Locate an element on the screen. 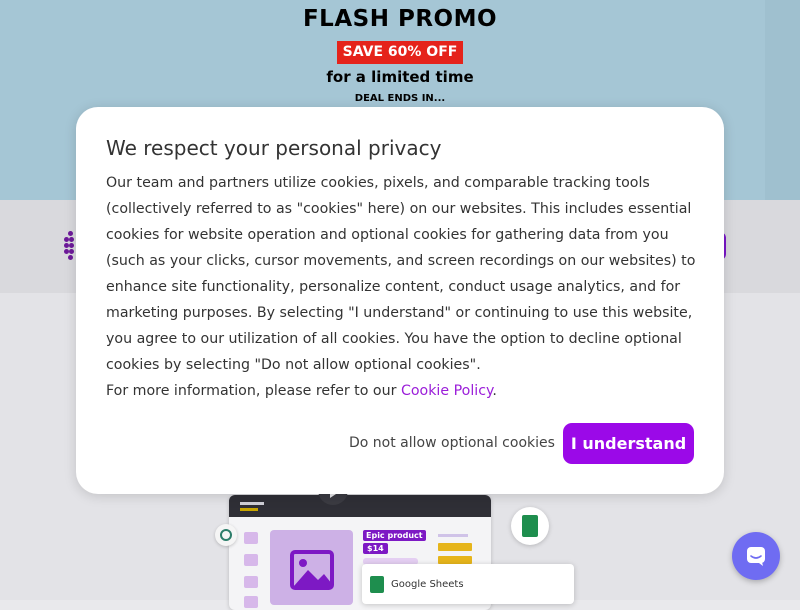 Image resolution: width=800 pixels, height=610 pixels. accept-cookies-button: I understand is located at coordinates (628, 443).